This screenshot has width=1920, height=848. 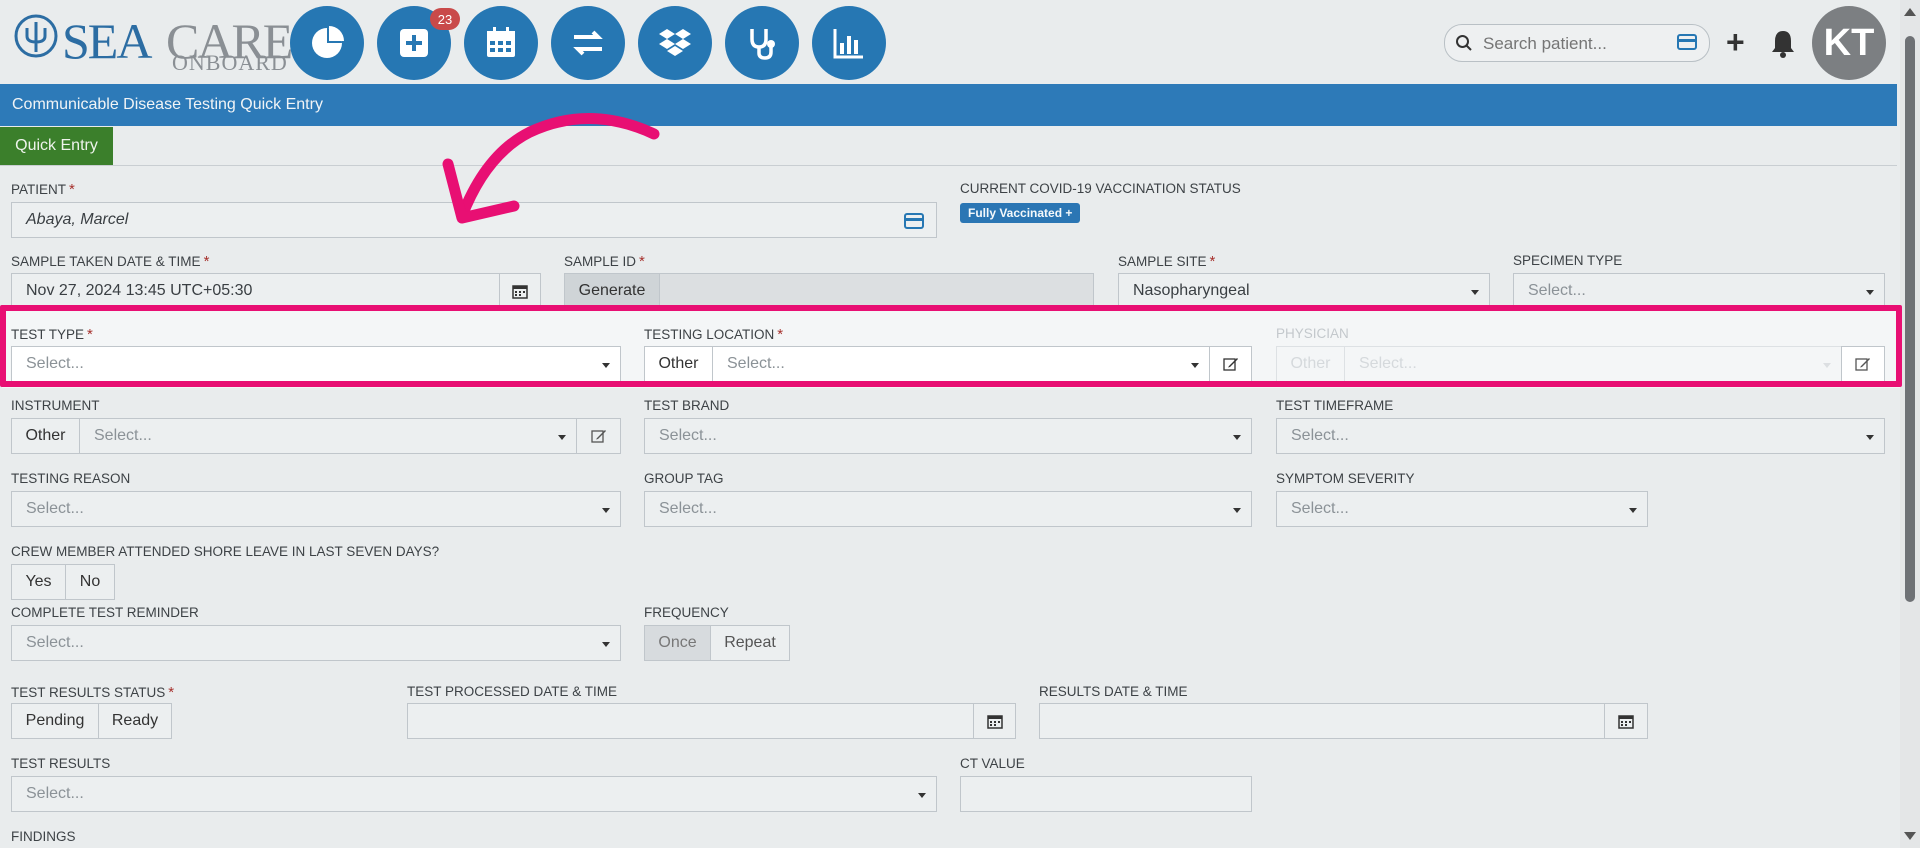 What do you see at coordinates (71, 478) in the screenshot?
I see `testing-reason-label: TESTING REASON` at bounding box center [71, 478].